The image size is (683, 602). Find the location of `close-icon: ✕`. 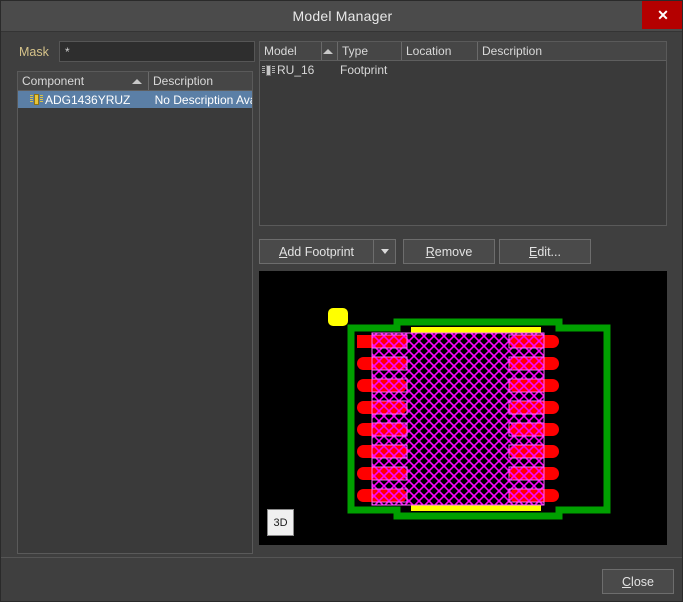

close-icon: ✕ is located at coordinates (662, 15).